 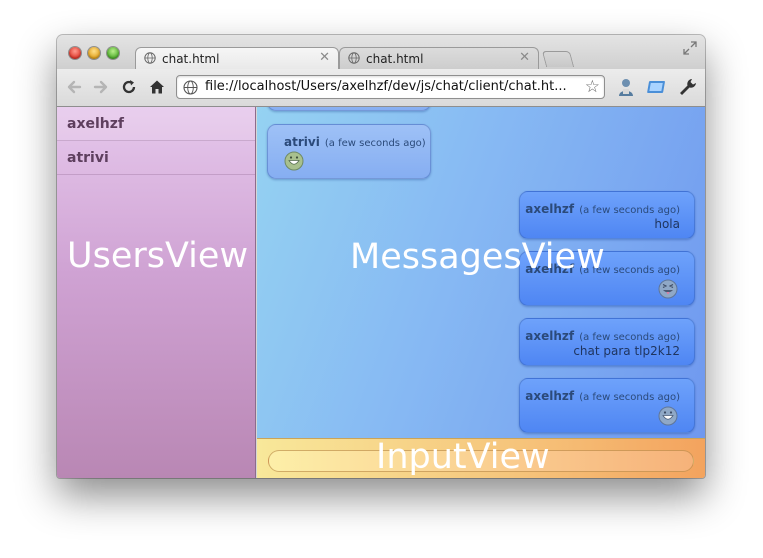 What do you see at coordinates (302, 142) in the screenshot?
I see `message-author: atrivi` at bounding box center [302, 142].